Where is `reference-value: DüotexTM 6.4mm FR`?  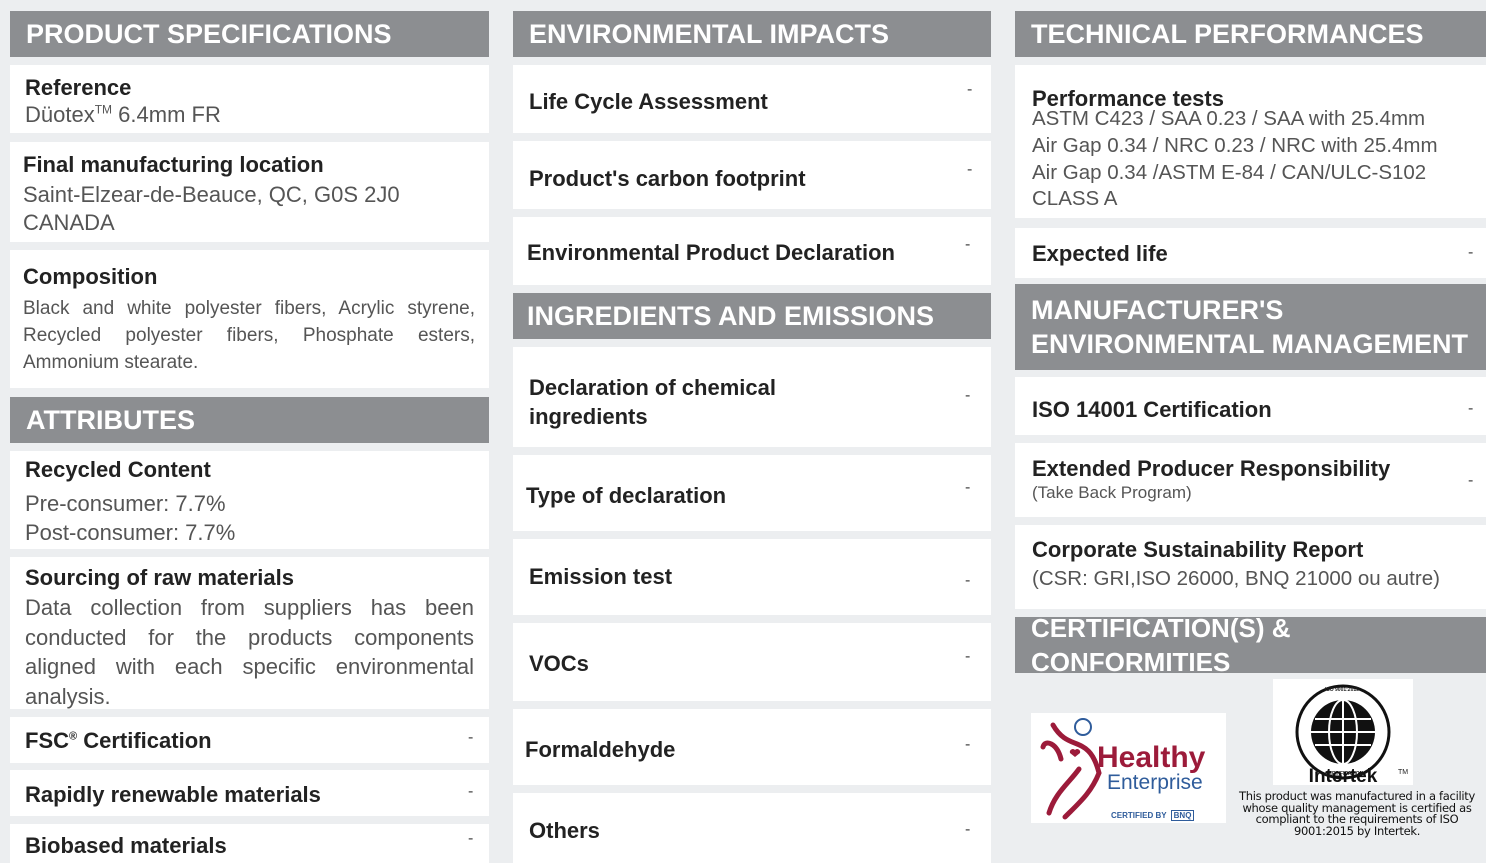 reference-value: DüotexTM 6.4mm FR is located at coordinates (123, 114).